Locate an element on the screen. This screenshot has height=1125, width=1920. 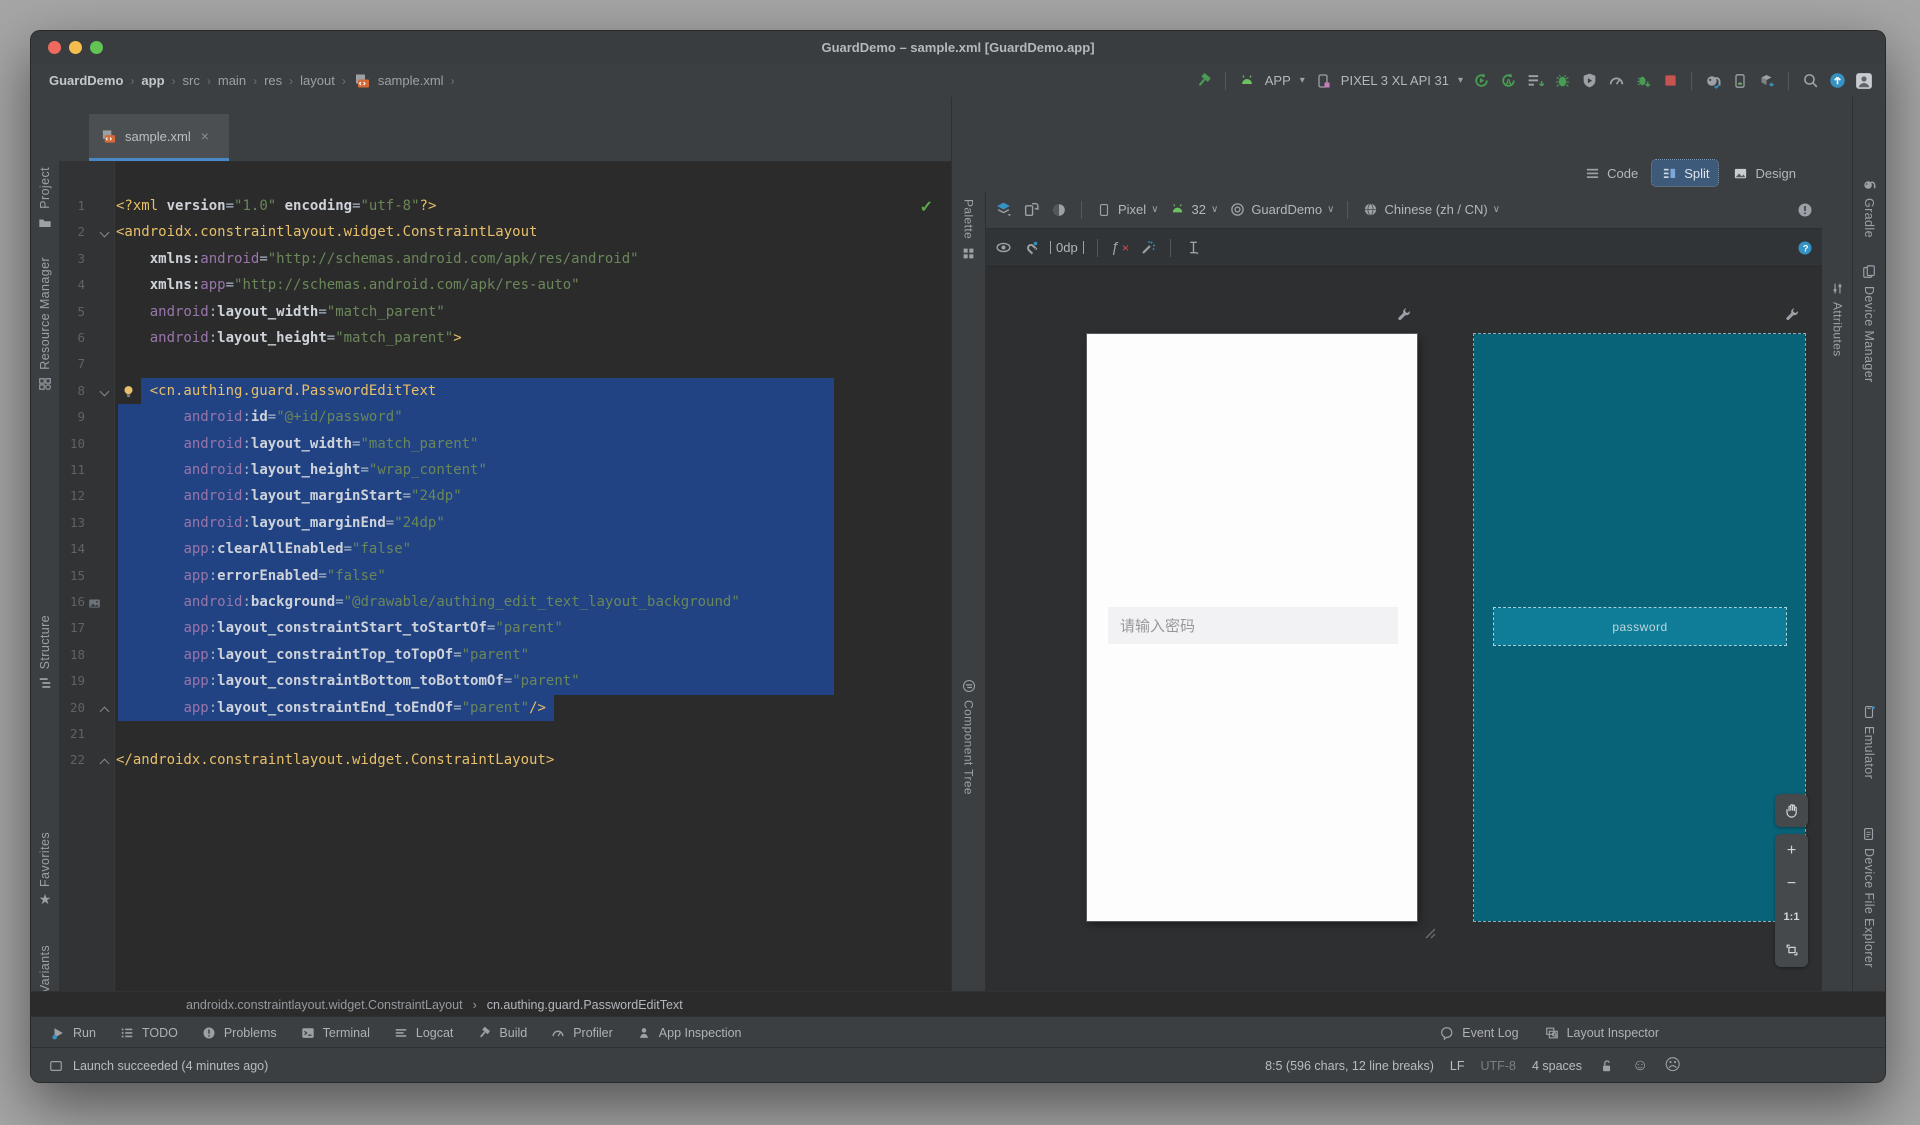
code-line: 12 android:layout_marginStart="24dp" is located at coordinates (505, 496).